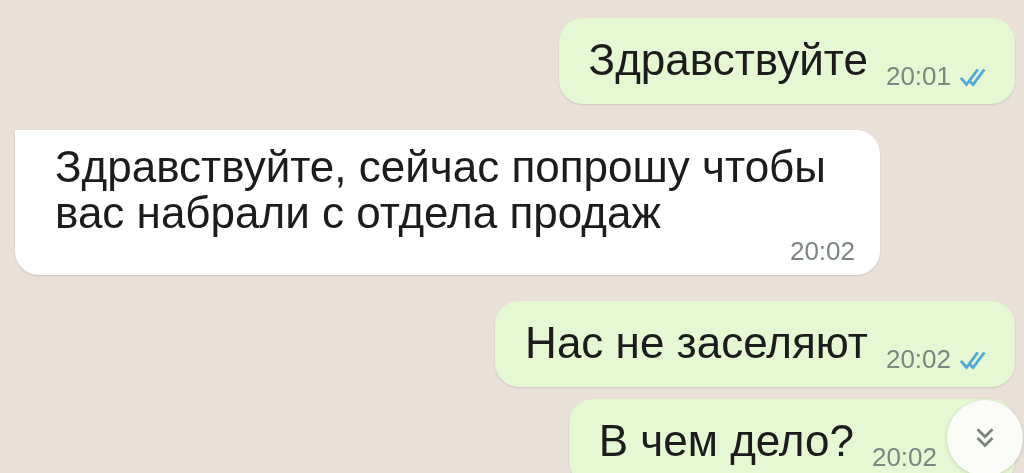 This screenshot has height=473, width=1024. Describe the element at coordinates (728, 60) in the screenshot. I see `message-text: Здравствуйте` at that location.